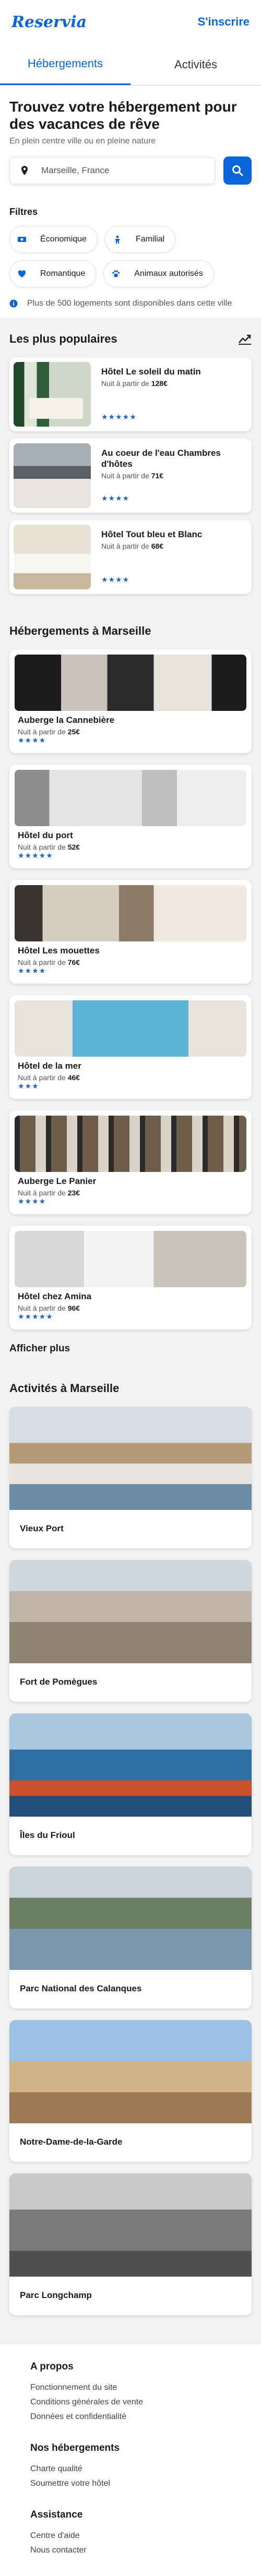 The width and height of the screenshot is (261, 2576). I want to click on activity-card: Parc Longchamp, so click(130, 2244).